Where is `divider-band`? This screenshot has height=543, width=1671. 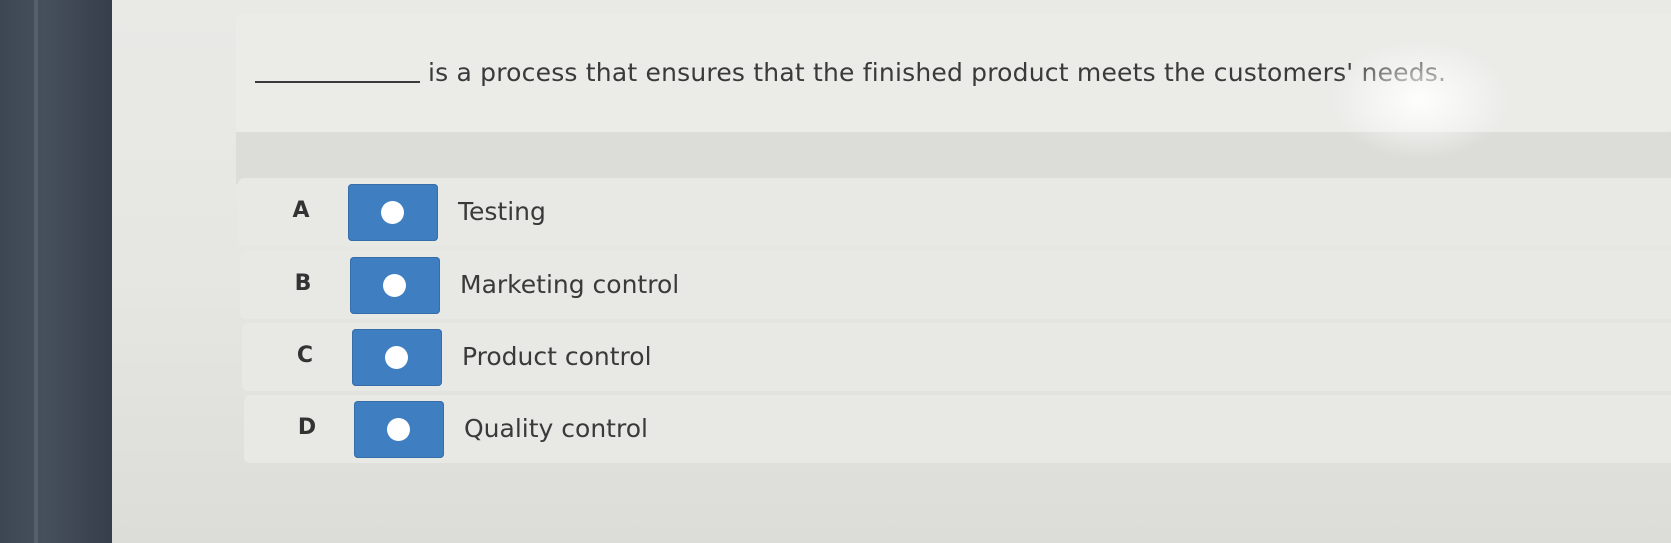 divider-band is located at coordinates (953, 158).